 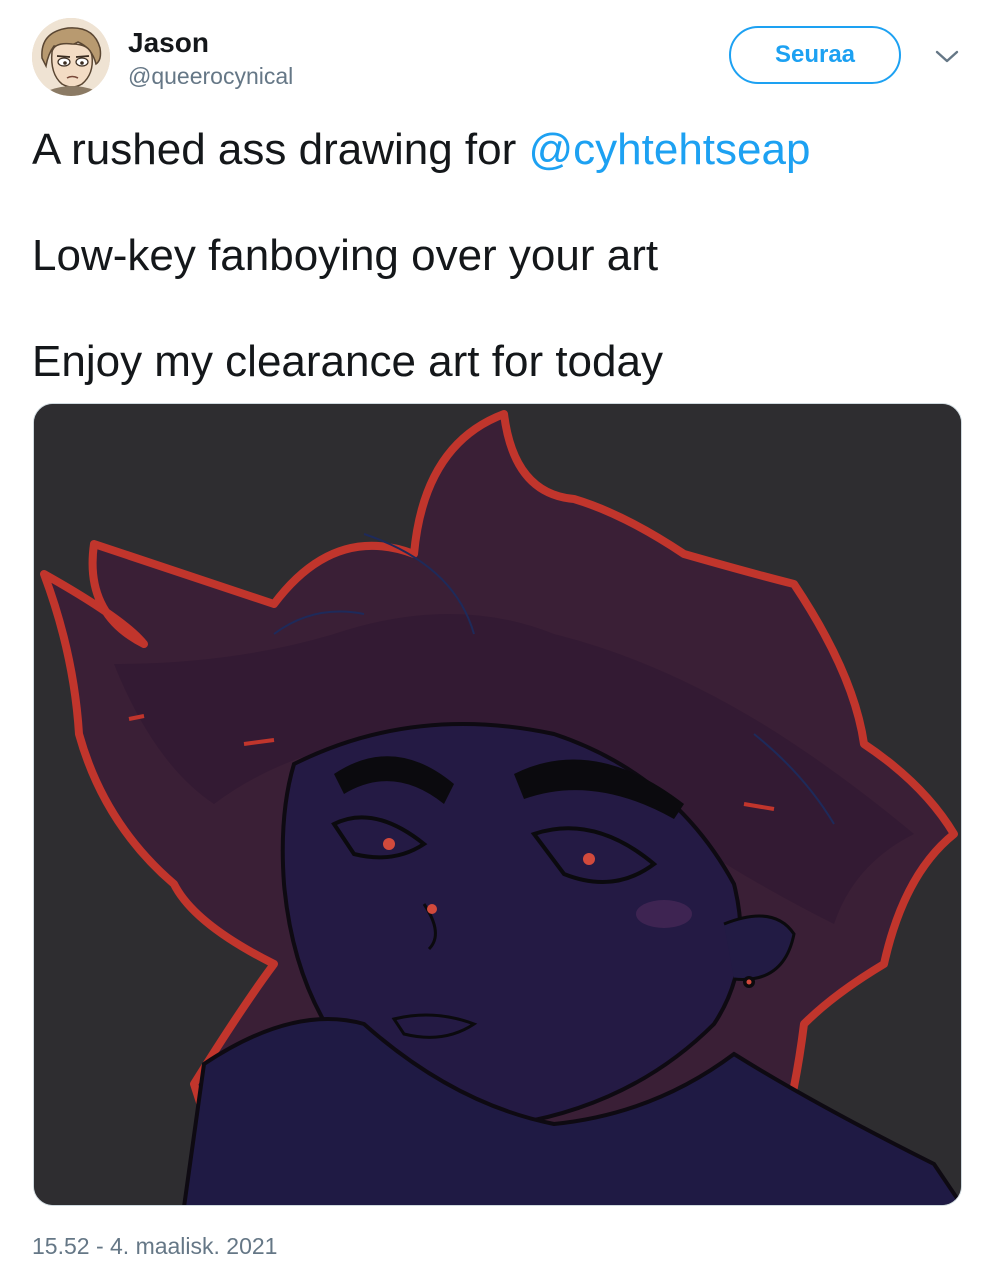 I want to click on avatar, so click(x=71, y=57).